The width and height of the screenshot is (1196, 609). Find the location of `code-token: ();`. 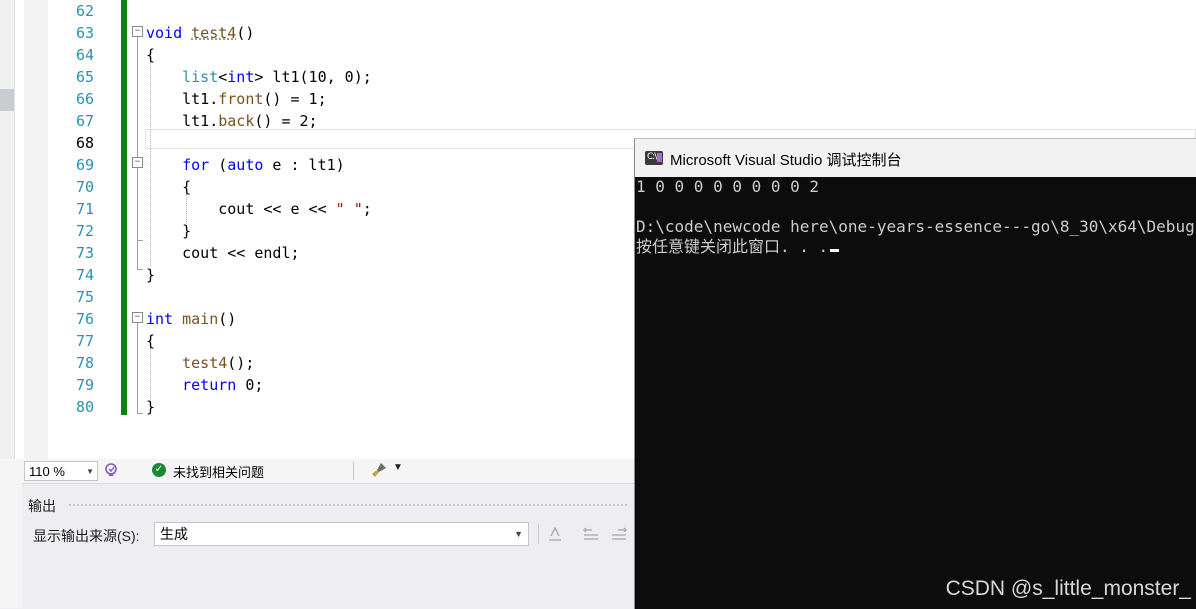

code-token: (); is located at coordinates (241, 363).